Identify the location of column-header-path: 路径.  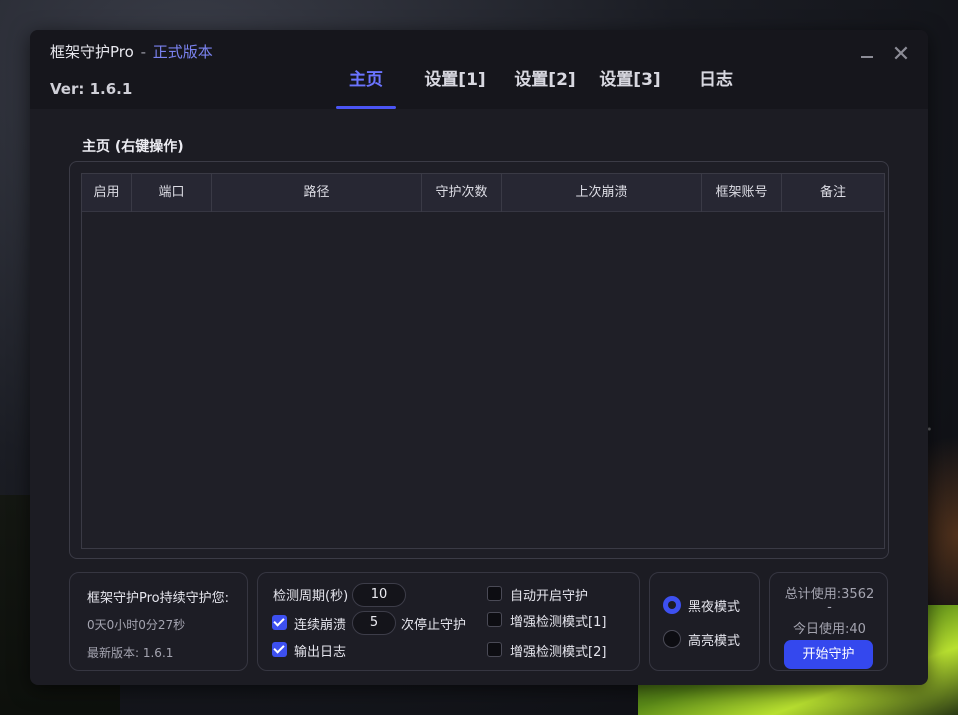
(317, 193).